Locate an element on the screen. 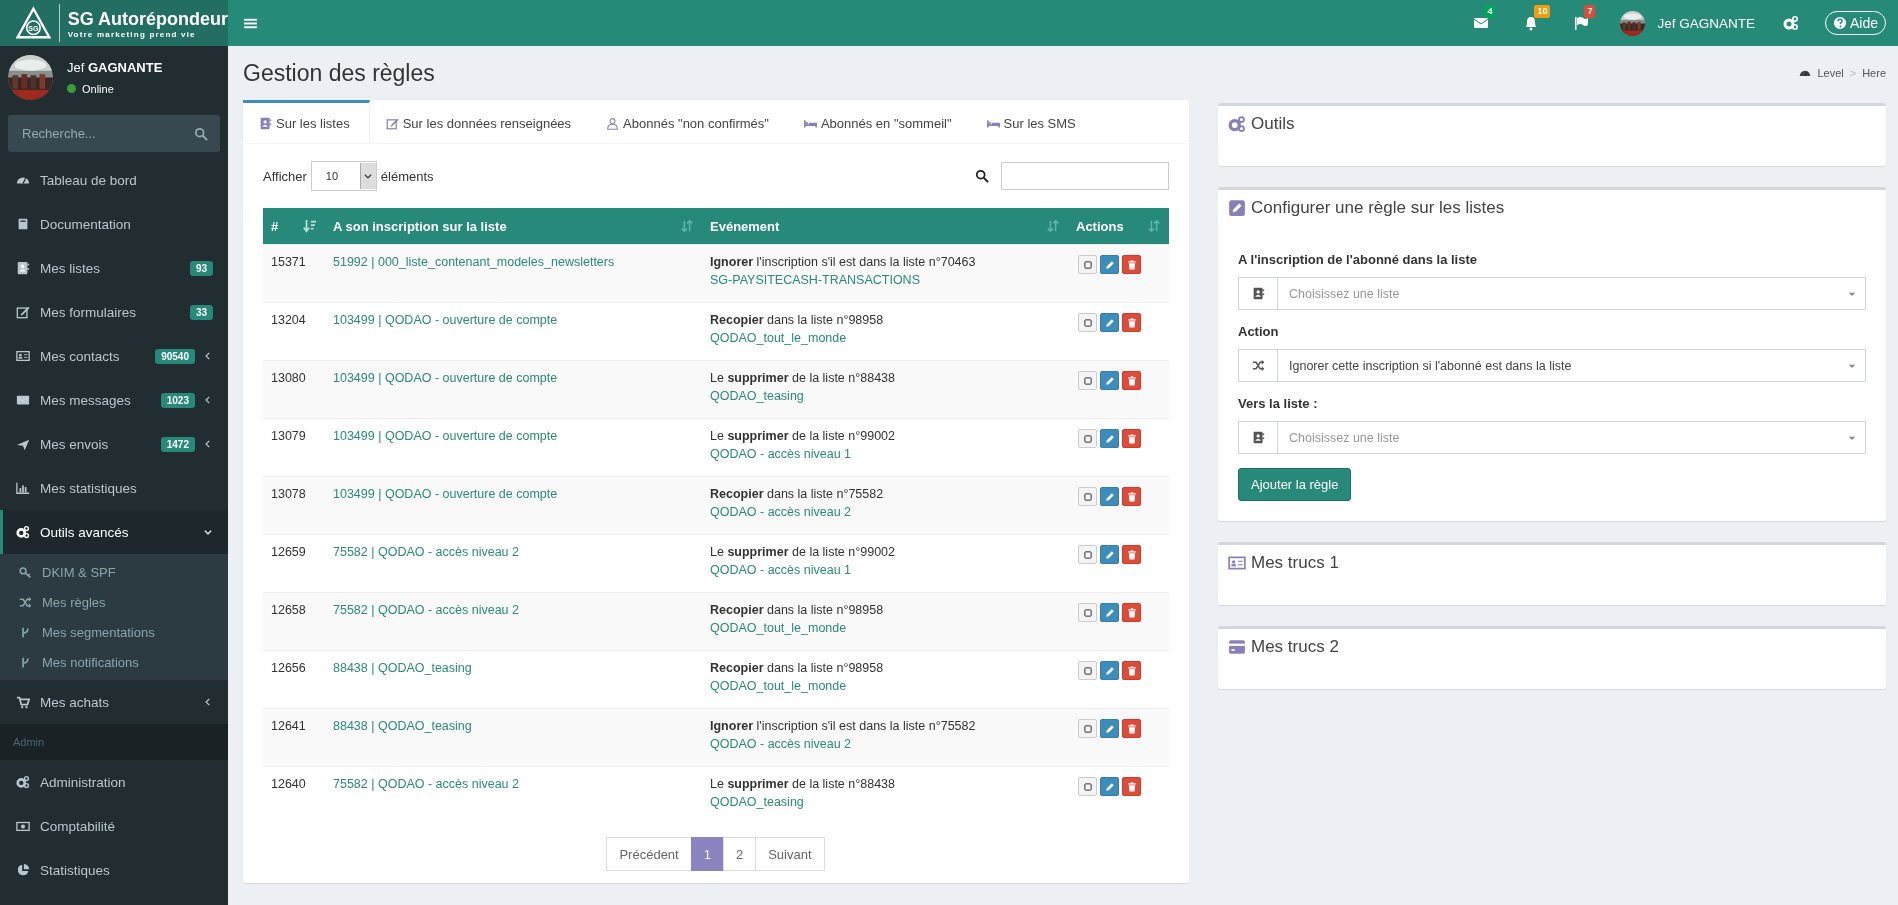  list-select: Ignorer cette inscription si l'abonné est dans la liste is located at coordinates (1552, 365).